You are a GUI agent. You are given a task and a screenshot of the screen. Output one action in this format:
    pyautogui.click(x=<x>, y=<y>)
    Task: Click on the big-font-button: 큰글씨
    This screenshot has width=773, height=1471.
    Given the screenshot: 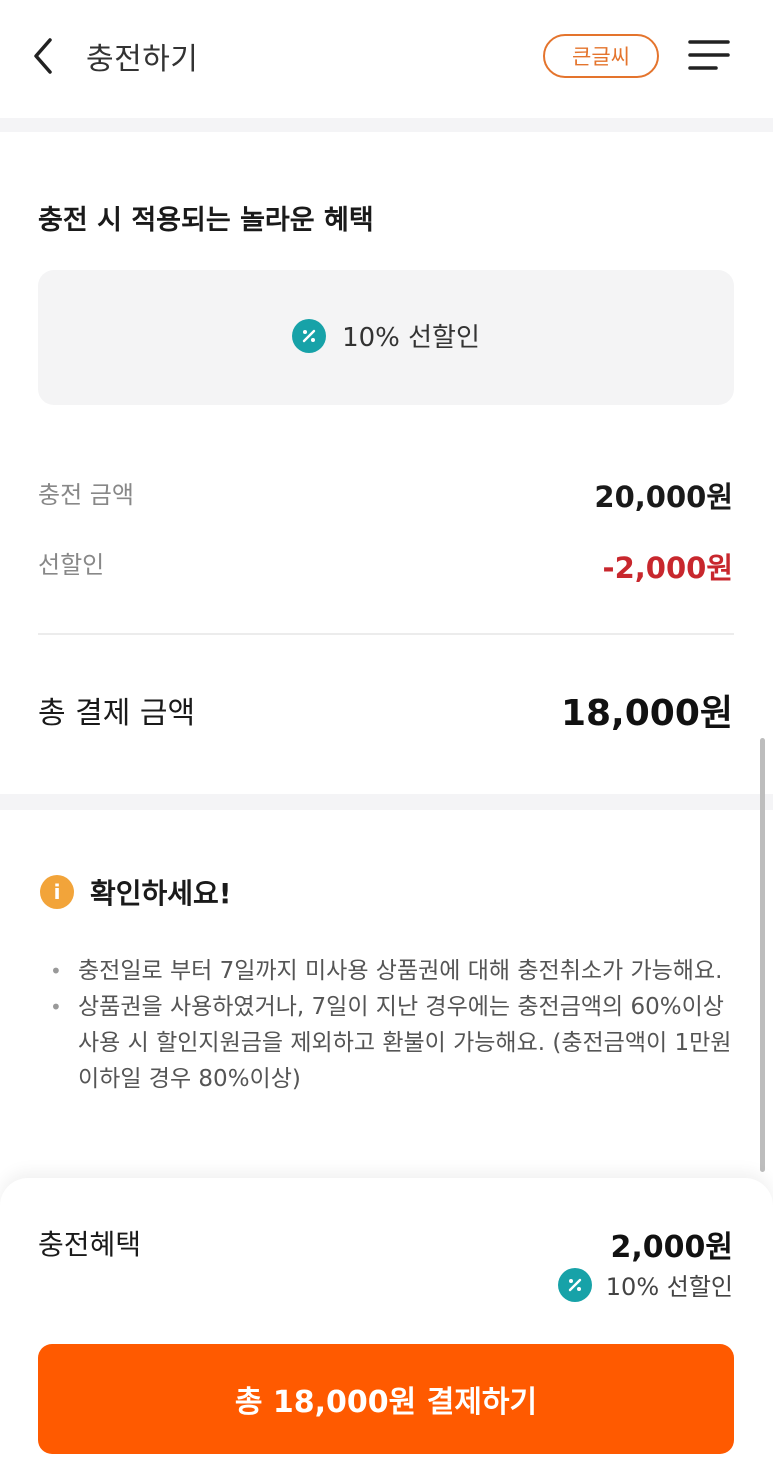 What is the action you would take?
    pyautogui.click(x=601, y=56)
    